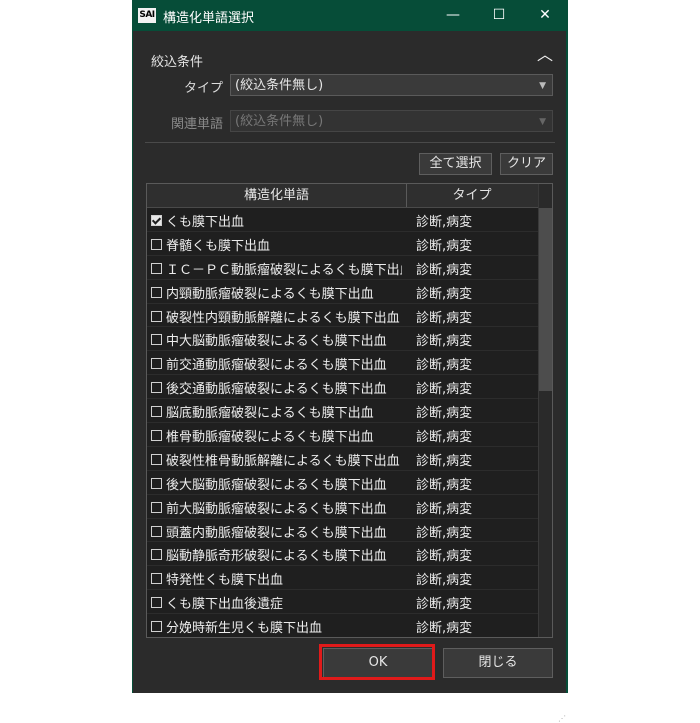  Describe the element at coordinates (499, 15) in the screenshot. I see `maximize-button: ☐` at that location.